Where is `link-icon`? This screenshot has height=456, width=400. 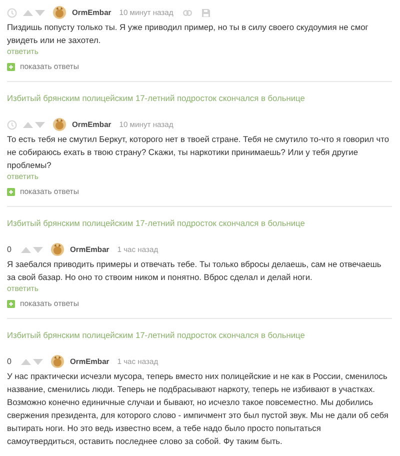 link-icon is located at coordinates (187, 13).